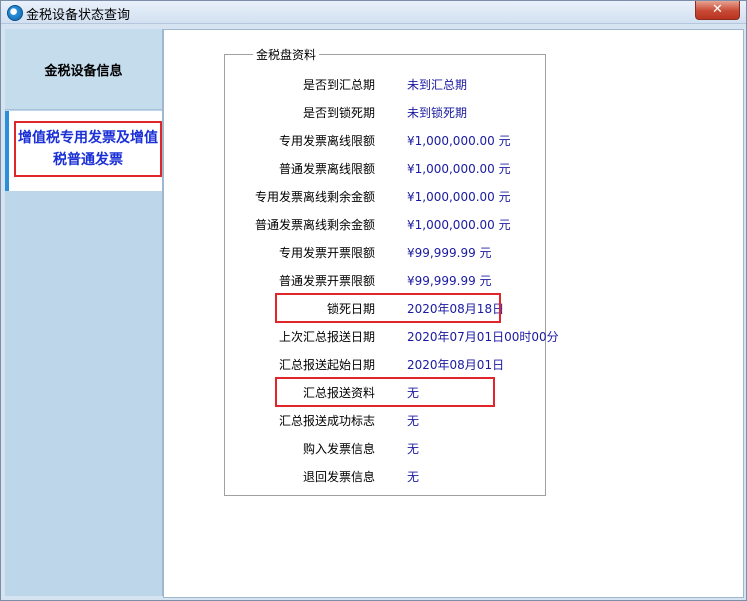  Describe the element at coordinates (385, 420) in the screenshot. I see `info-row: 汇总报送成功标志 无` at that location.